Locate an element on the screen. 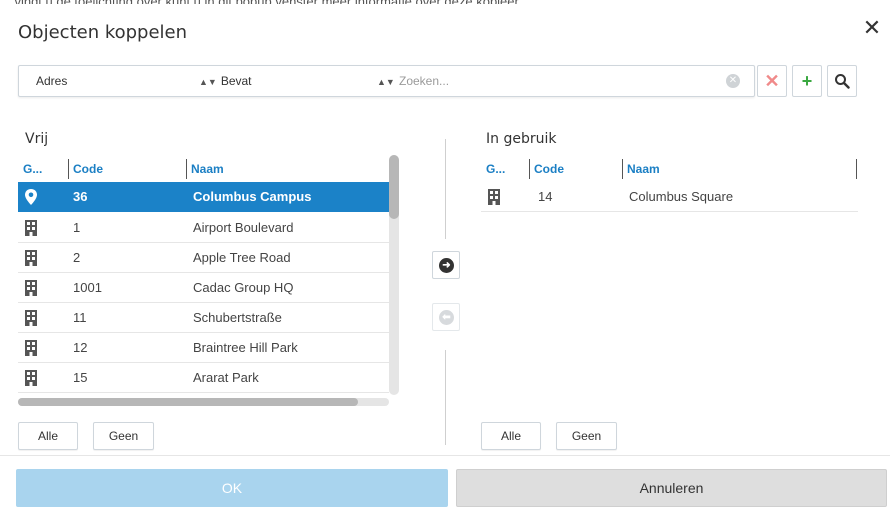 The height and width of the screenshot is (511, 890). cell-code: 14 is located at coordinates (545, 196).